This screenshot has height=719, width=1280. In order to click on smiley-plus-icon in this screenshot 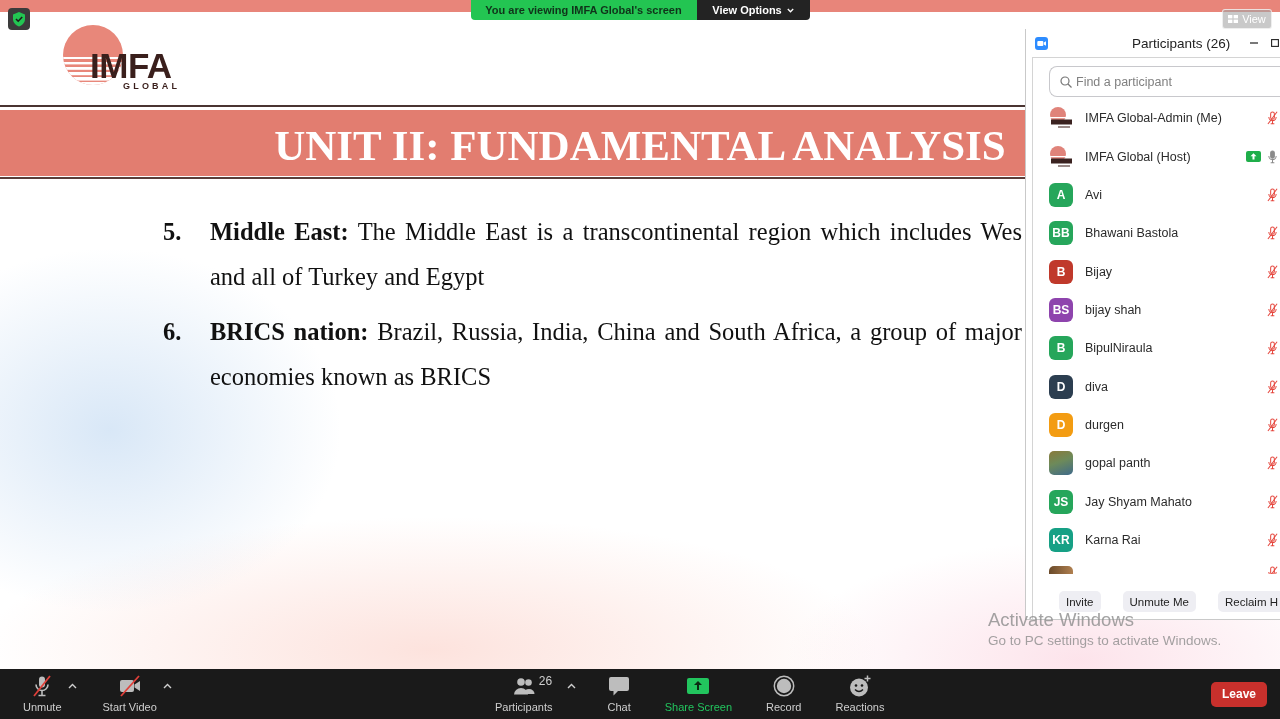, I will do `click(859, 686)`.